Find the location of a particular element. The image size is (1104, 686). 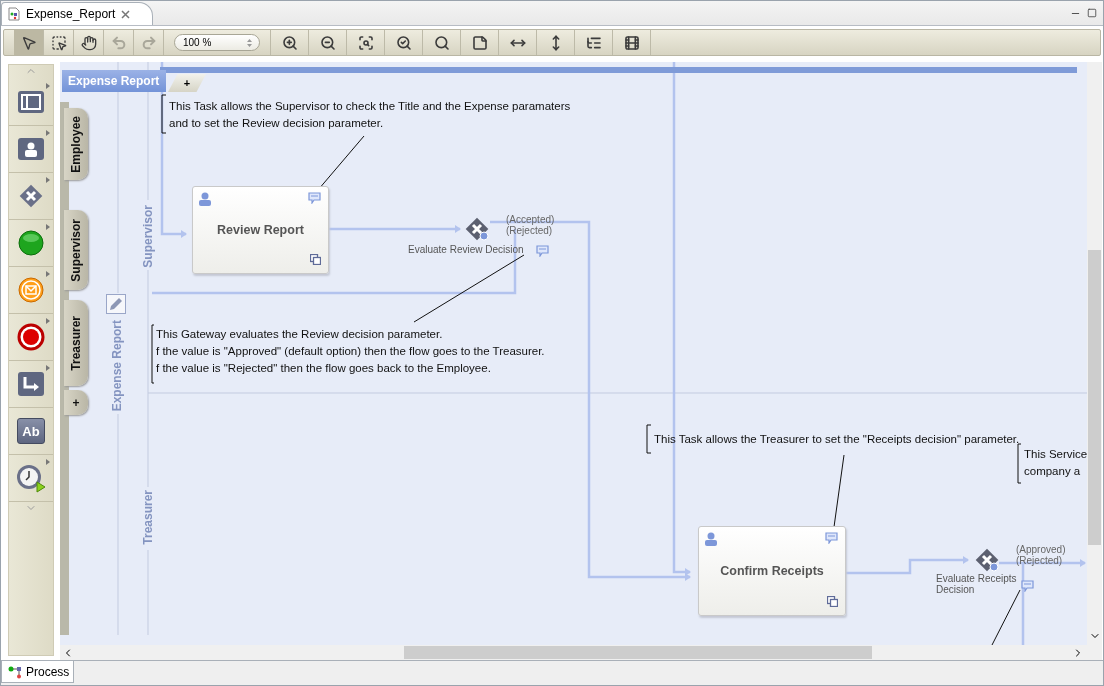

pointer-icon is located at coordinates (28, 42).